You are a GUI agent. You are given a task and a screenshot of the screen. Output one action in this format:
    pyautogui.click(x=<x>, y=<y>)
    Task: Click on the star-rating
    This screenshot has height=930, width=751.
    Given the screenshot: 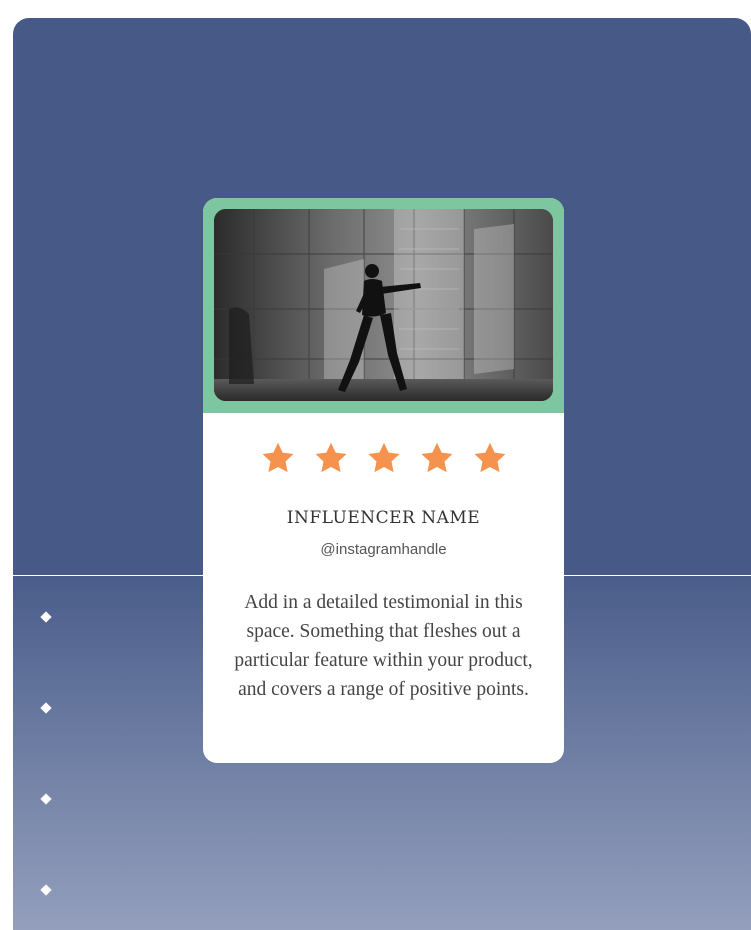 What is the action you would take?
    pyautogui.click(x=383, y=458)
    